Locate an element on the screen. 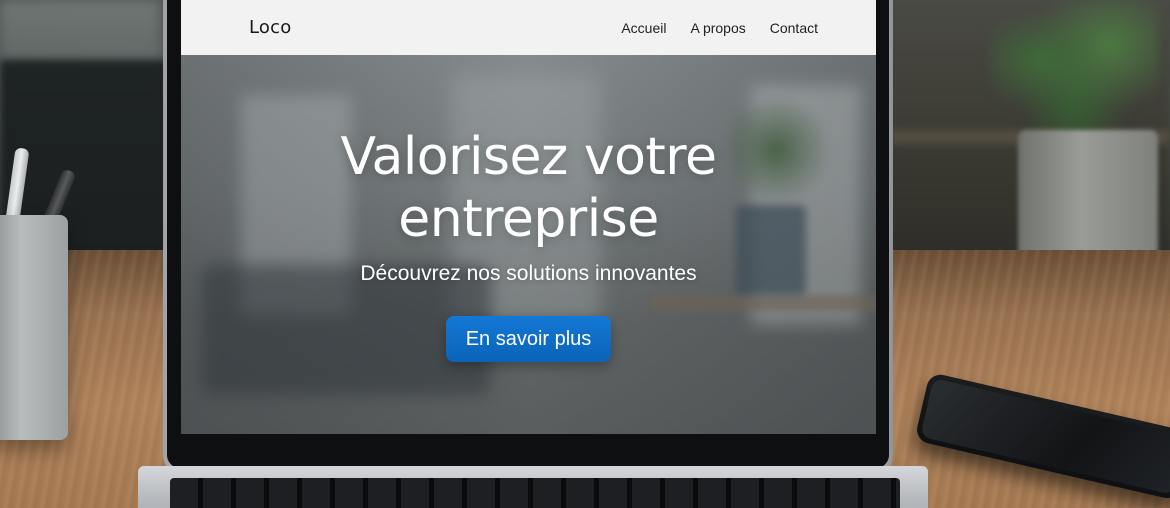  hero-subtitle: Découvrez nos solutions innovantes is located at coordinates (528, 273).